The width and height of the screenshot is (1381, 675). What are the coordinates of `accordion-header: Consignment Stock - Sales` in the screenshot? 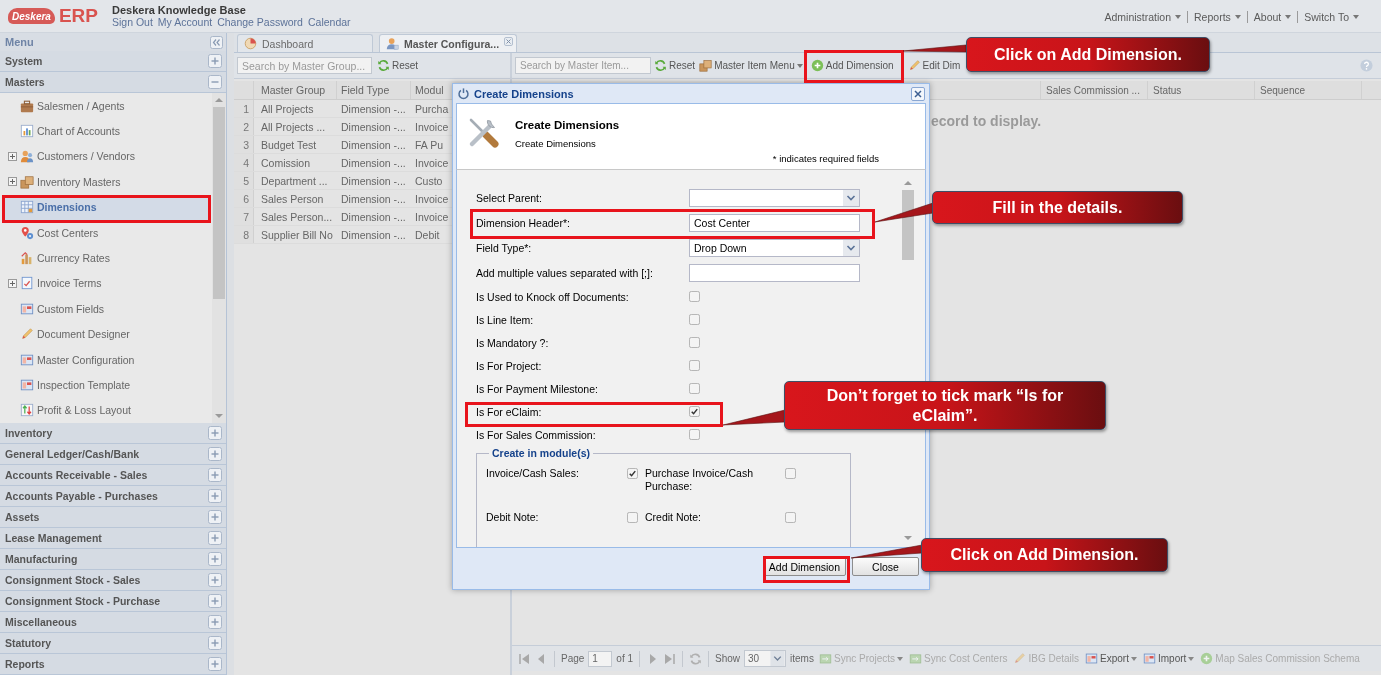 It's located at (113, 580).